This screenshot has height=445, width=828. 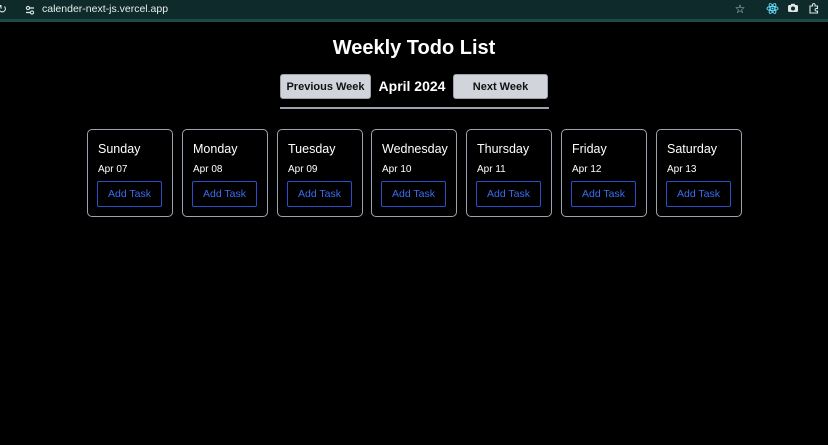 I want to click on previous-week-button: Previous Week, so click(x=325, y=86).